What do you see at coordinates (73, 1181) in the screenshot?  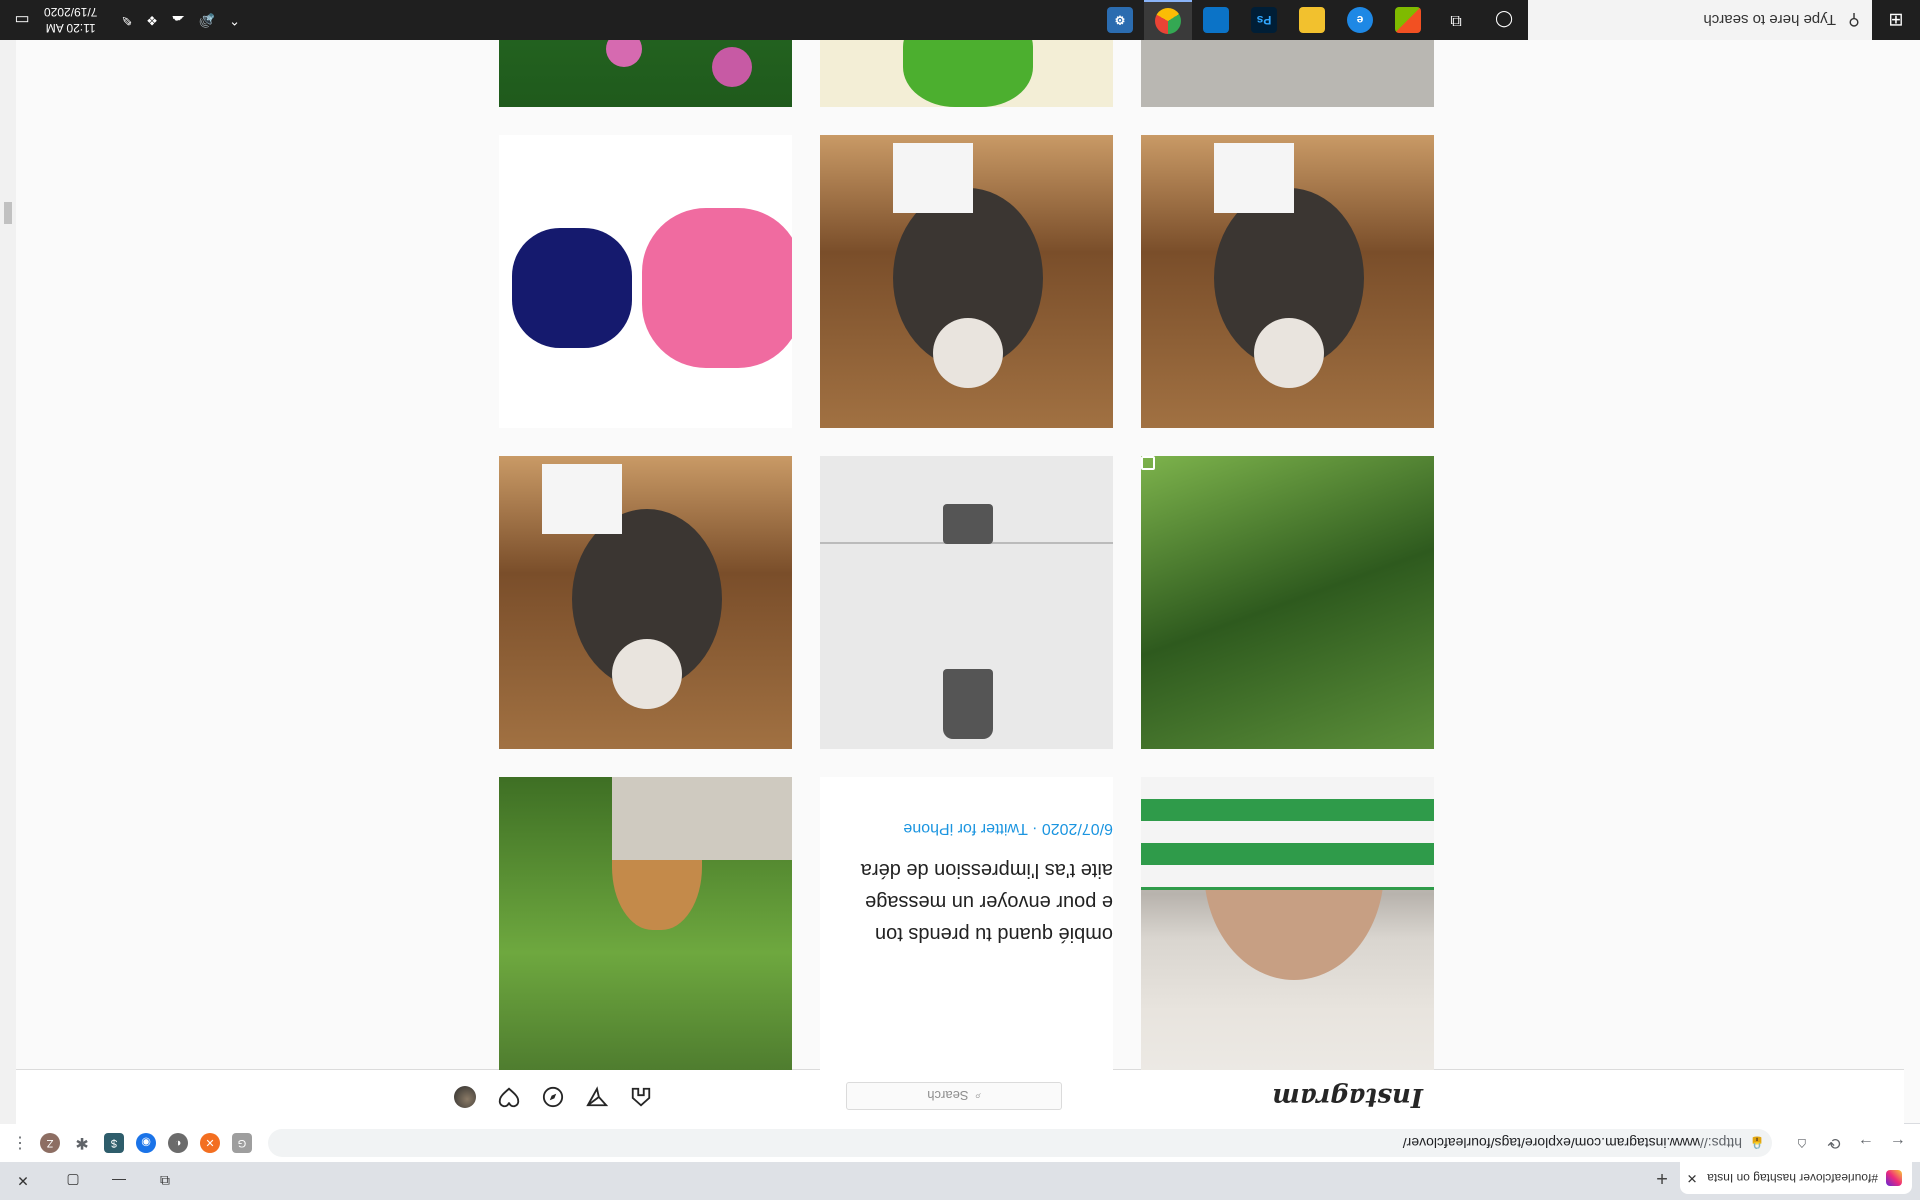 I see `maximize-button: ▢` at bounding box center [73, 1181].